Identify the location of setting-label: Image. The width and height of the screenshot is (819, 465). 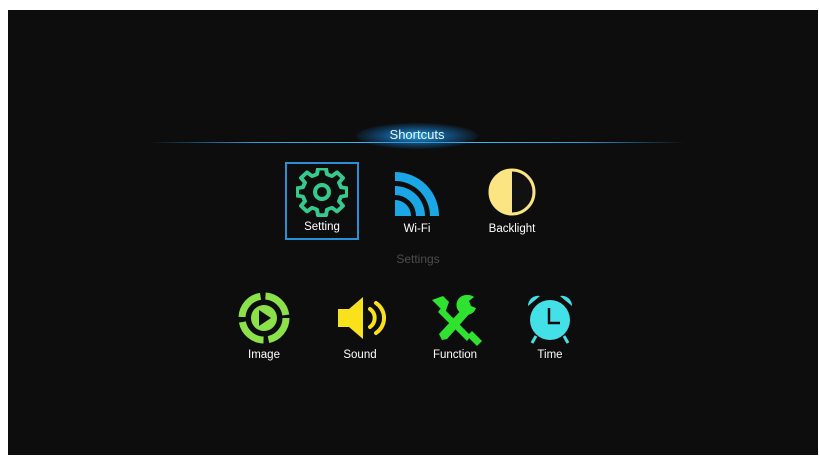
(264, 355).